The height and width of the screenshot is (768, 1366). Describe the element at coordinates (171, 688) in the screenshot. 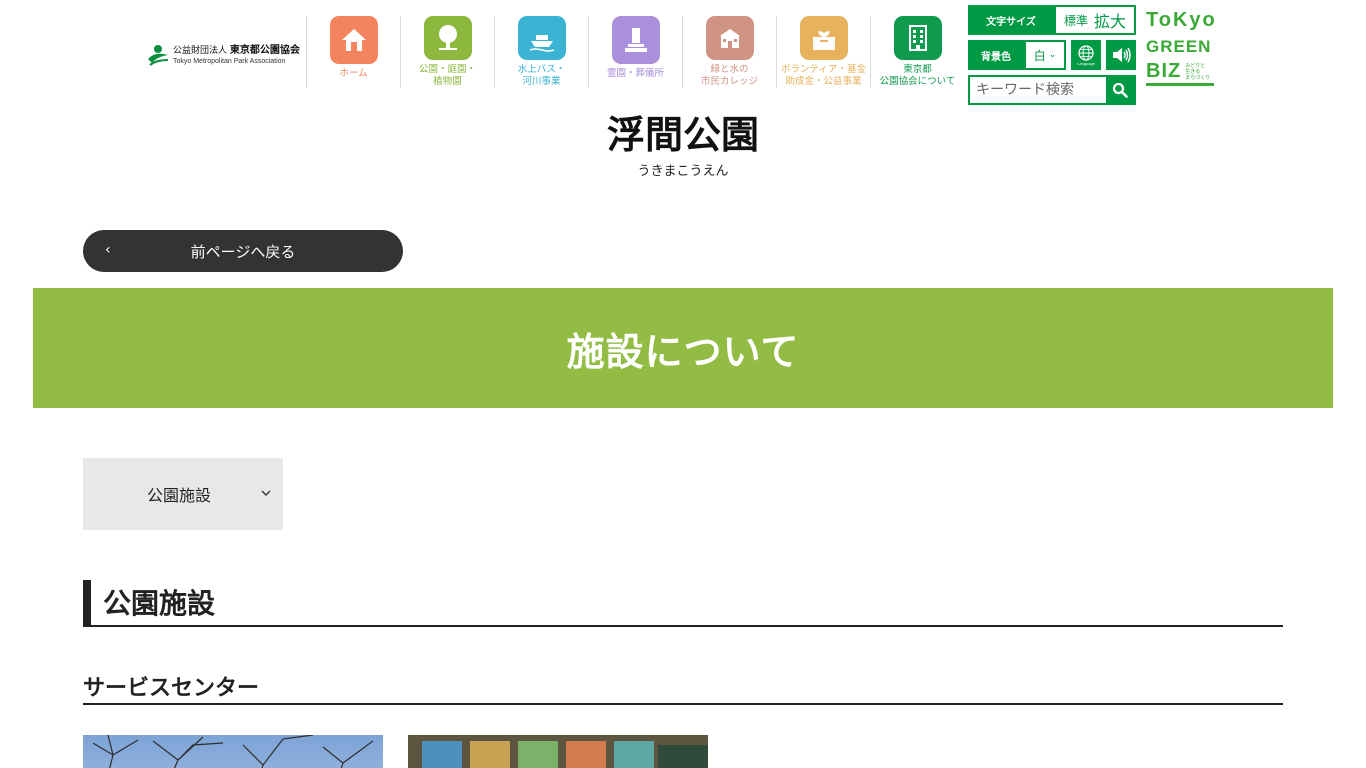

I see `sub-heading-text: サービスセンター` at that location.